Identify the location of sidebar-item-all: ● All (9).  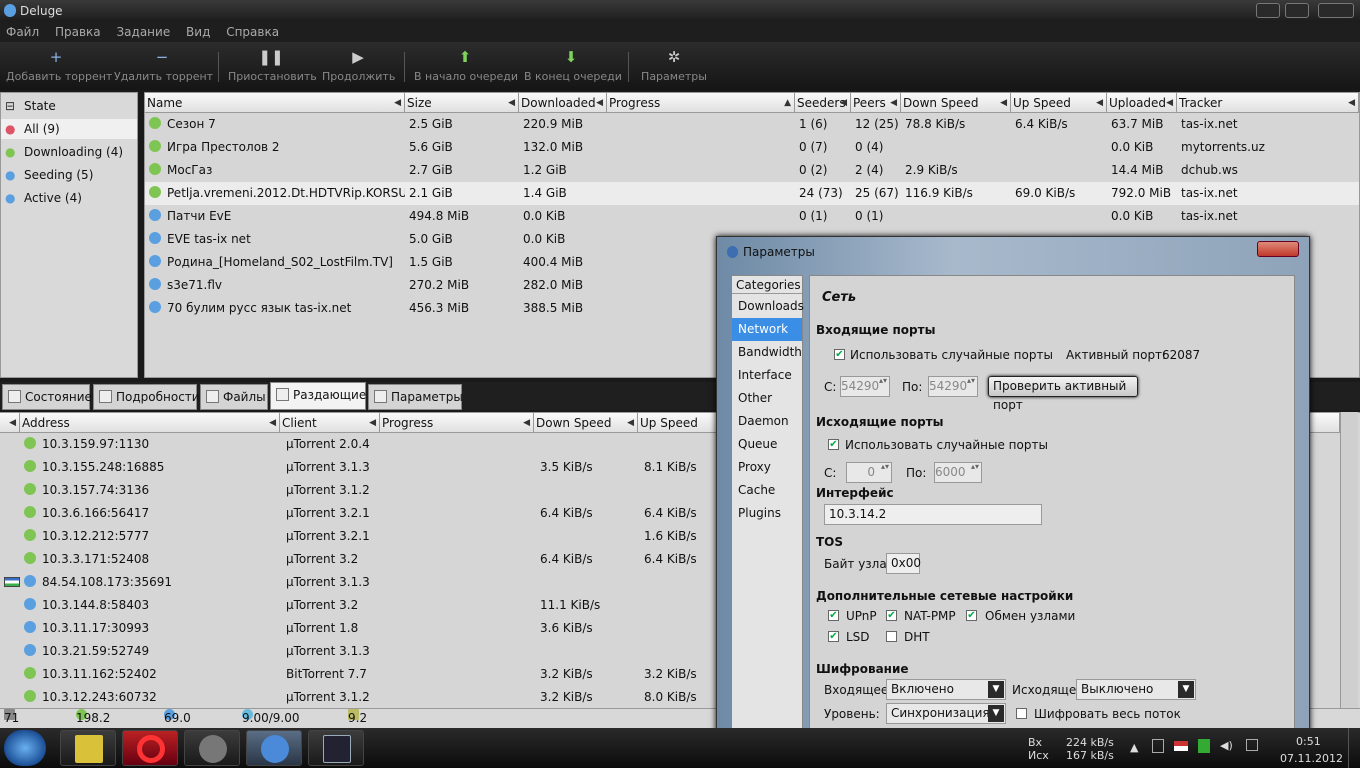
(69, 129).